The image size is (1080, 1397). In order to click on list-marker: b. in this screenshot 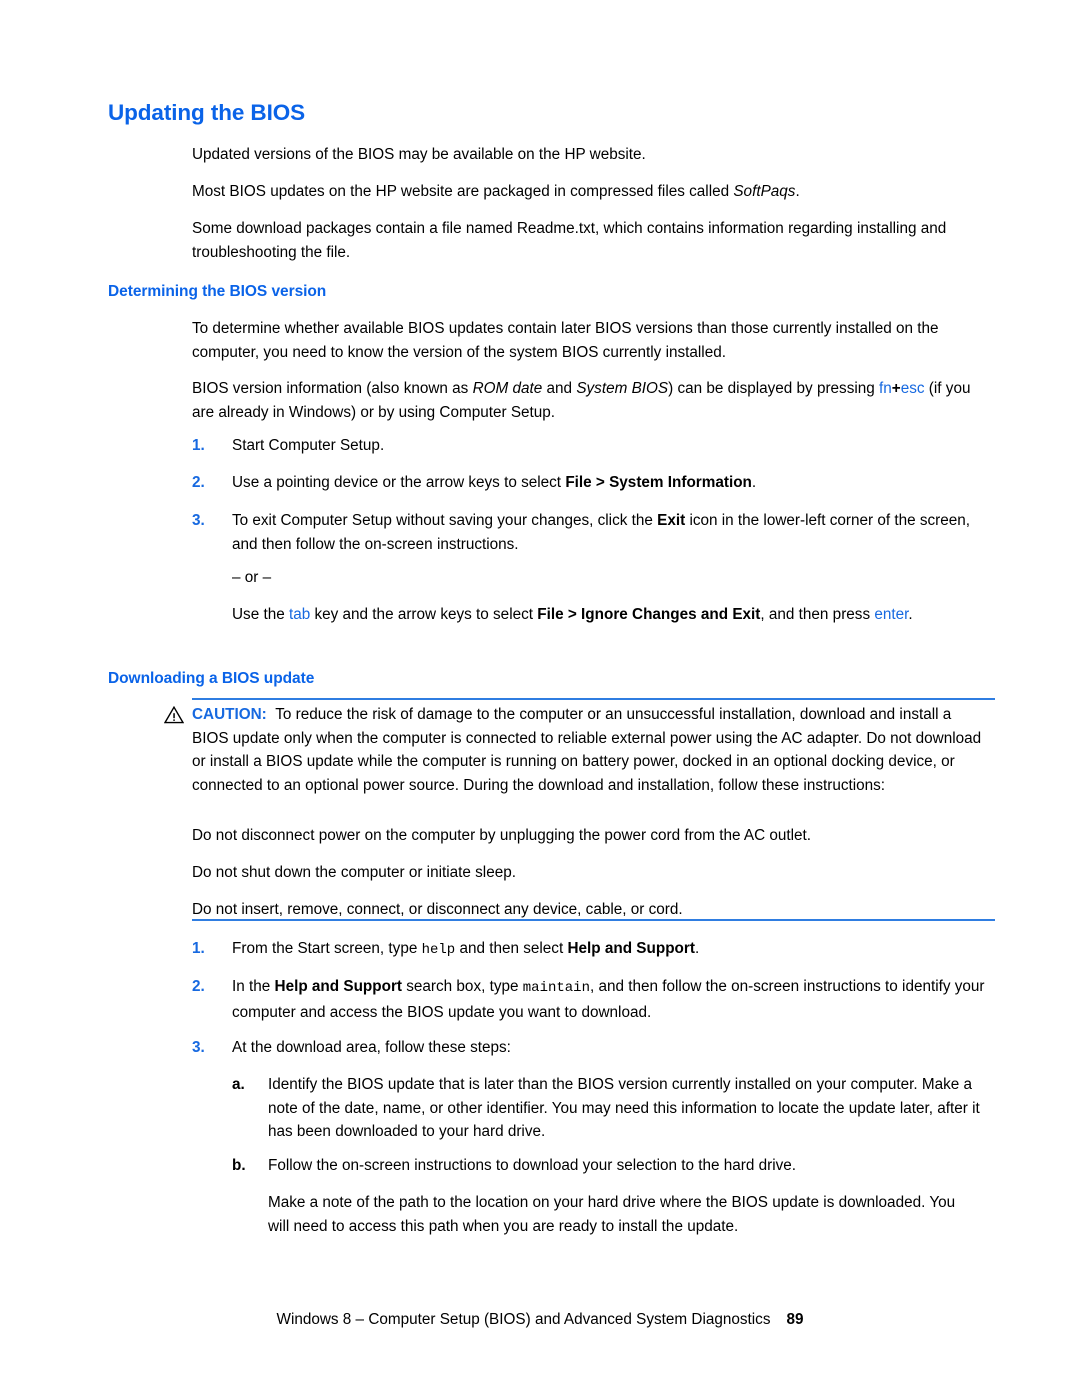, I will do `click(239, 1165)`.